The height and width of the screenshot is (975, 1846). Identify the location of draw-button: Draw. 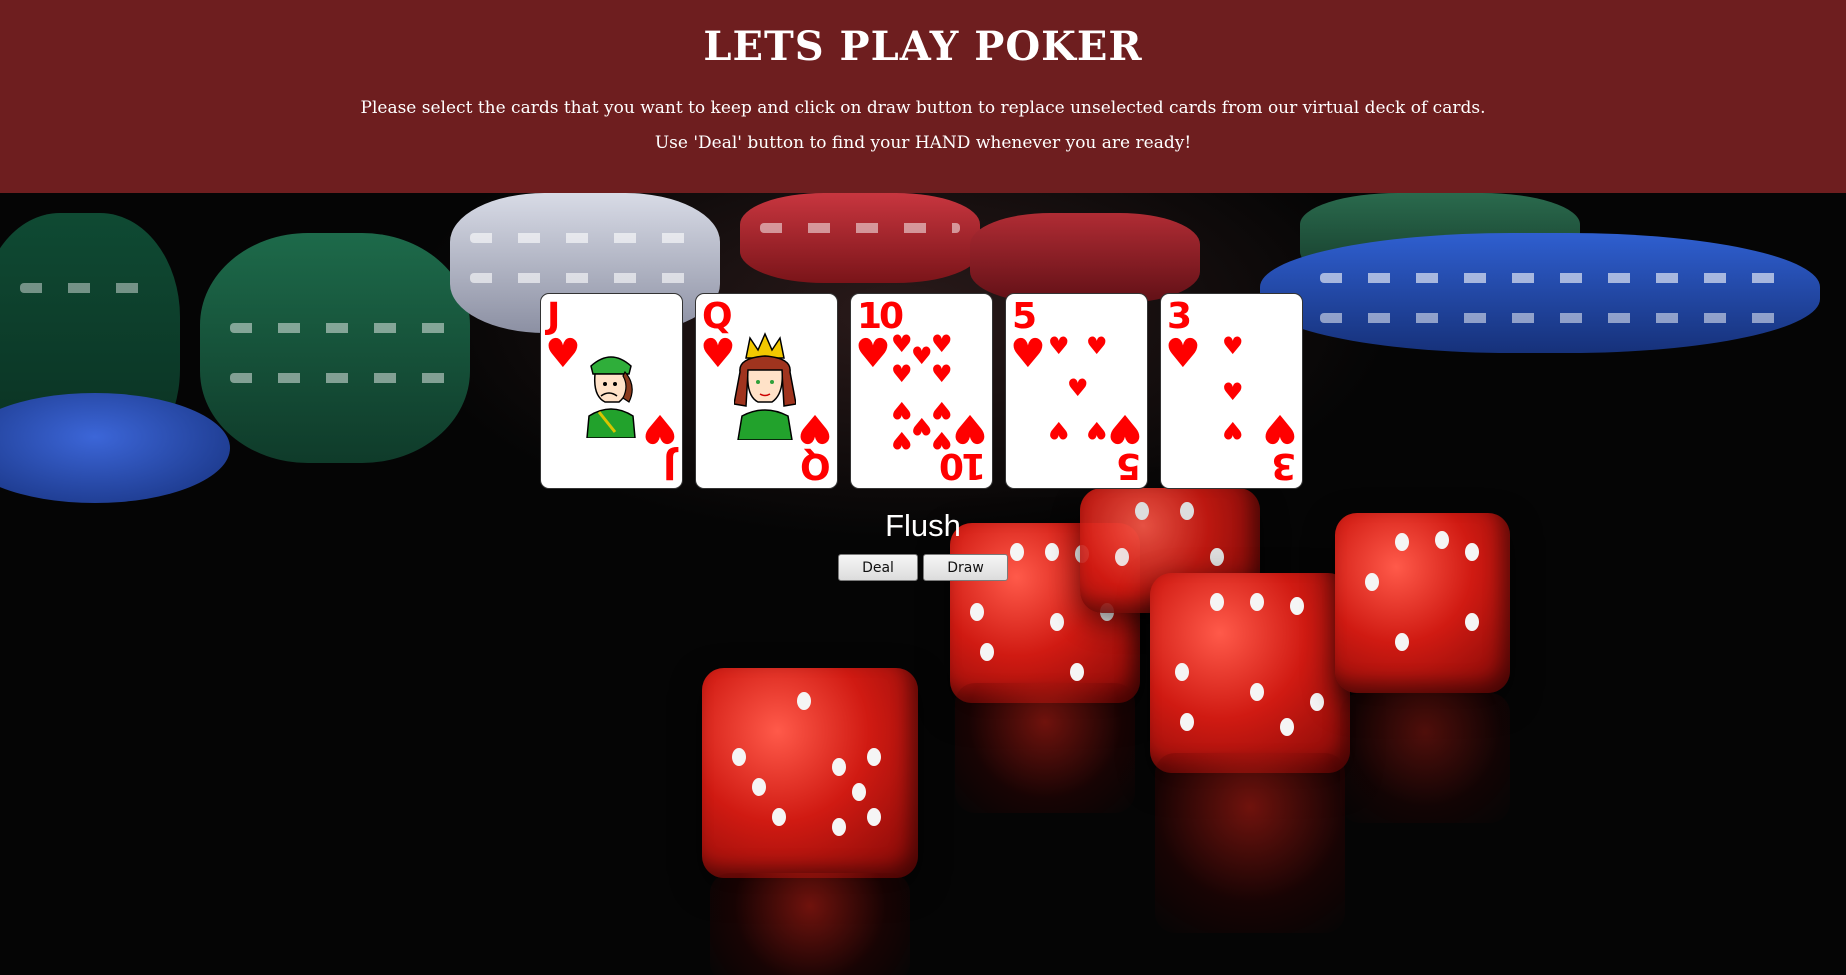
(965, 567).